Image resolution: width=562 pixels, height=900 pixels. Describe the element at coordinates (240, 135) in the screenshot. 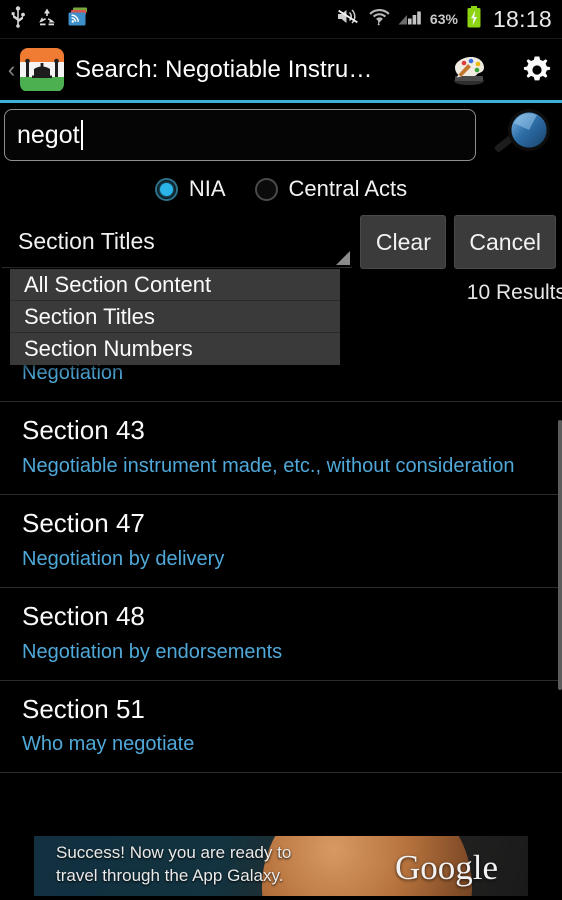

I see `search-input: negot` at that location.